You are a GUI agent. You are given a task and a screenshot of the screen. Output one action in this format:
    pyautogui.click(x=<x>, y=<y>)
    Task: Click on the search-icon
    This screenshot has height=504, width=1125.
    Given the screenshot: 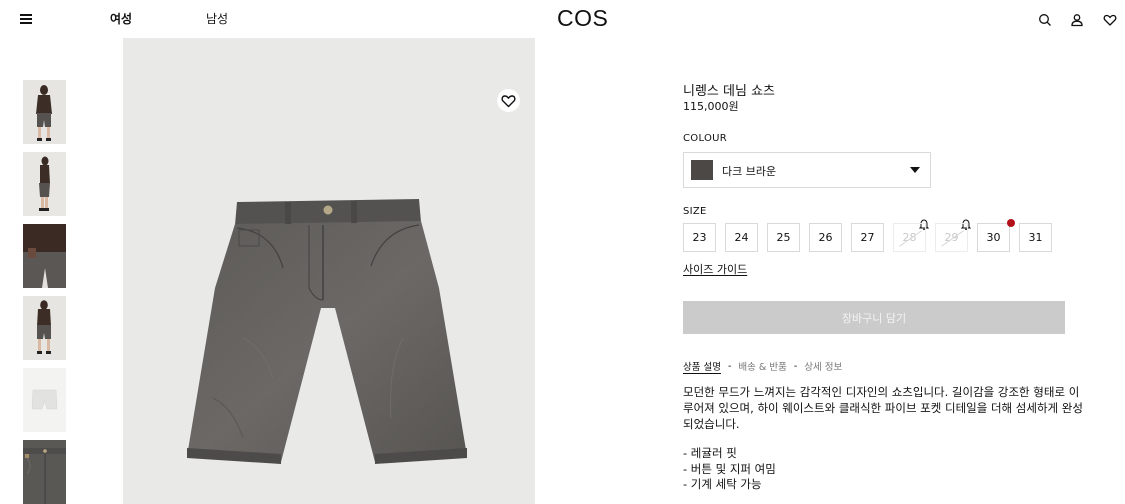 What is the action you would take?
    pyautogui.click(x=1045, y=19)
    